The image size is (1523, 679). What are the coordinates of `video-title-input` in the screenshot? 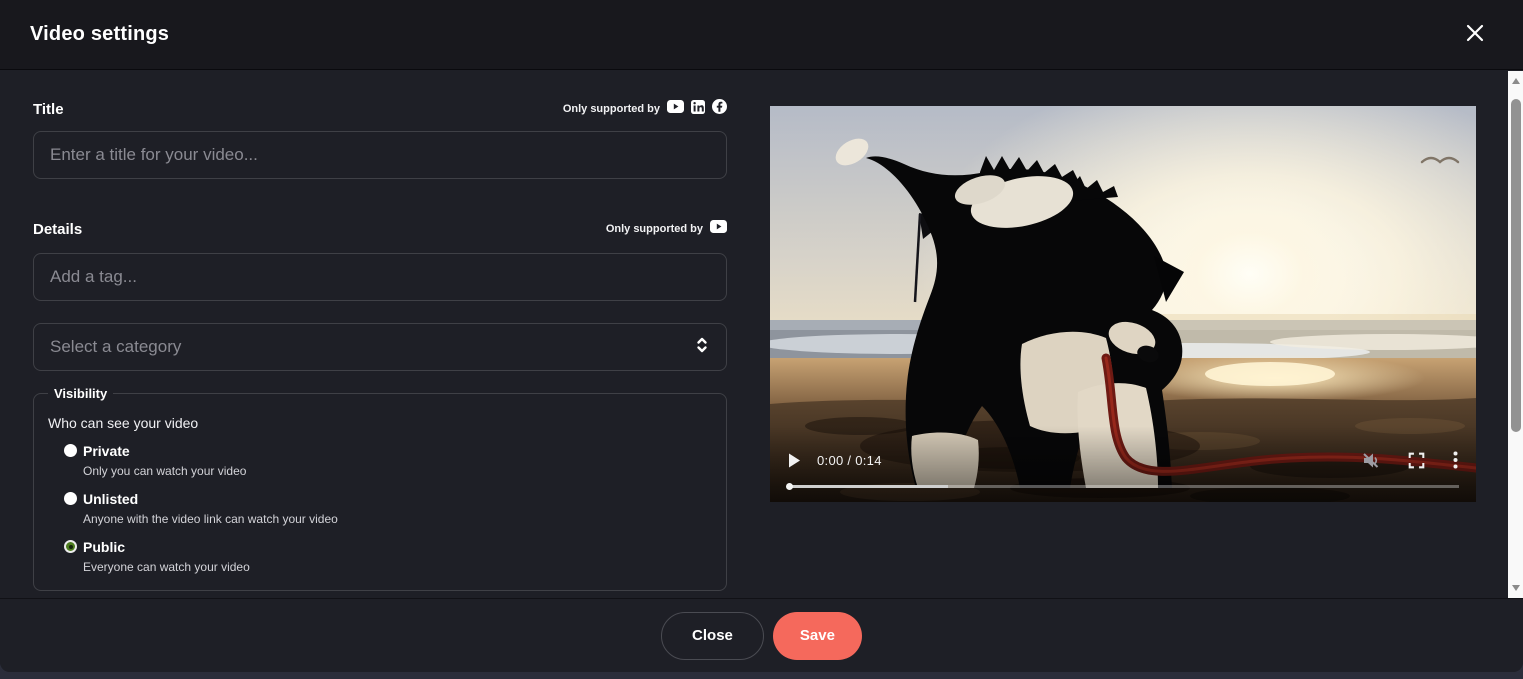 It's located at (380, 155).